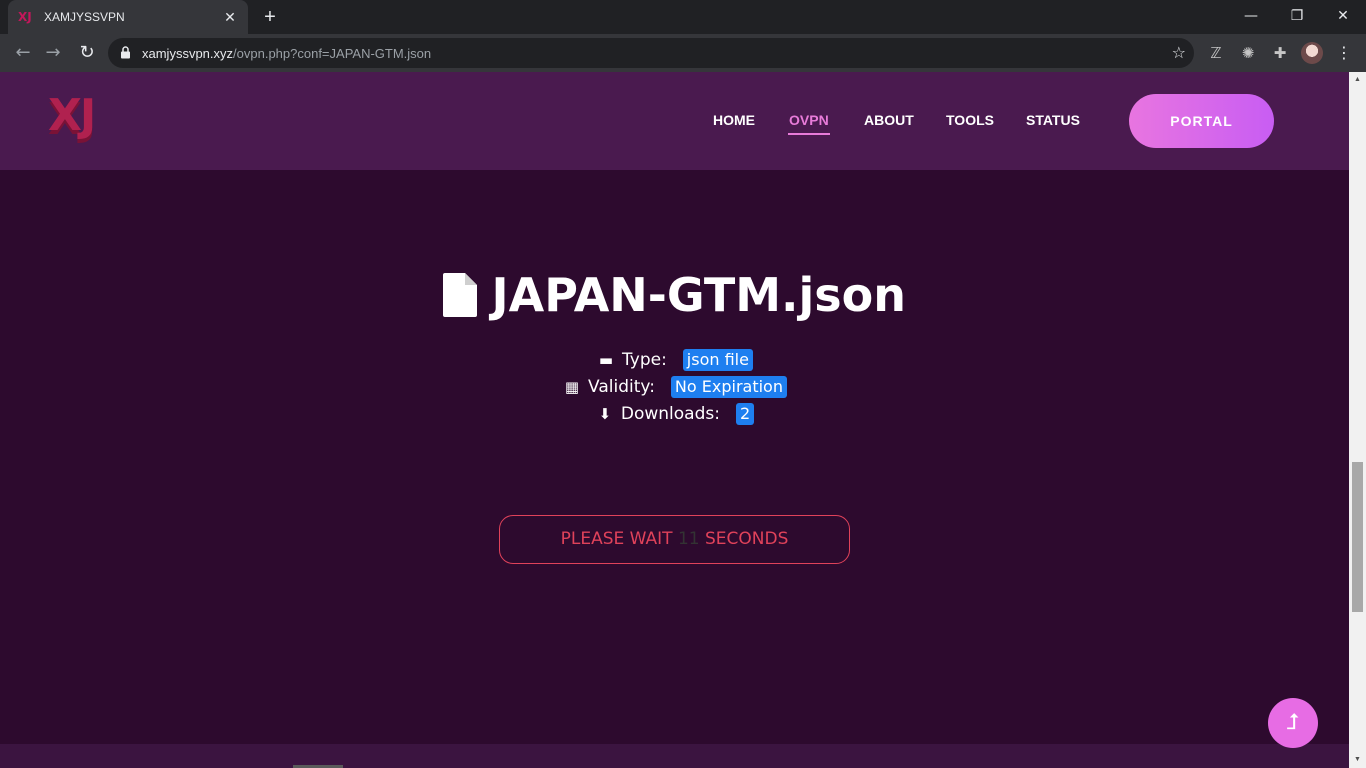 Image resolution: width=1366 pixels, height=768 pixels. What do you see at coordinates (23, 53) in the screenshot?
I see `back-icon: ←` at bounding box center [23, 53].